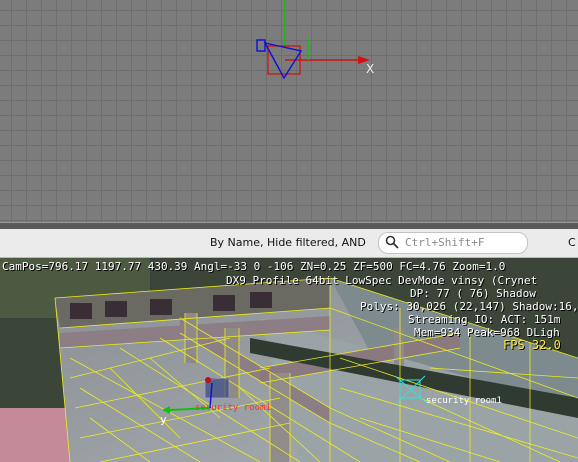  What do you see at coordinates (484, 319) in the screenshot?
I see `hud-streaming: Streaming IO: ACT: 151m` at bounding box center [484, 319].